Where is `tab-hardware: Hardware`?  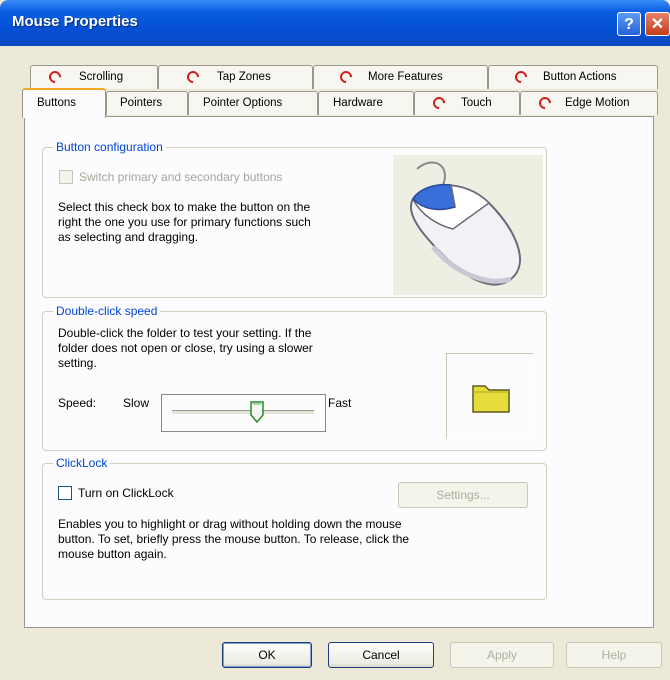
tab-hardware: Hardware is located at coordinates (366, 103).